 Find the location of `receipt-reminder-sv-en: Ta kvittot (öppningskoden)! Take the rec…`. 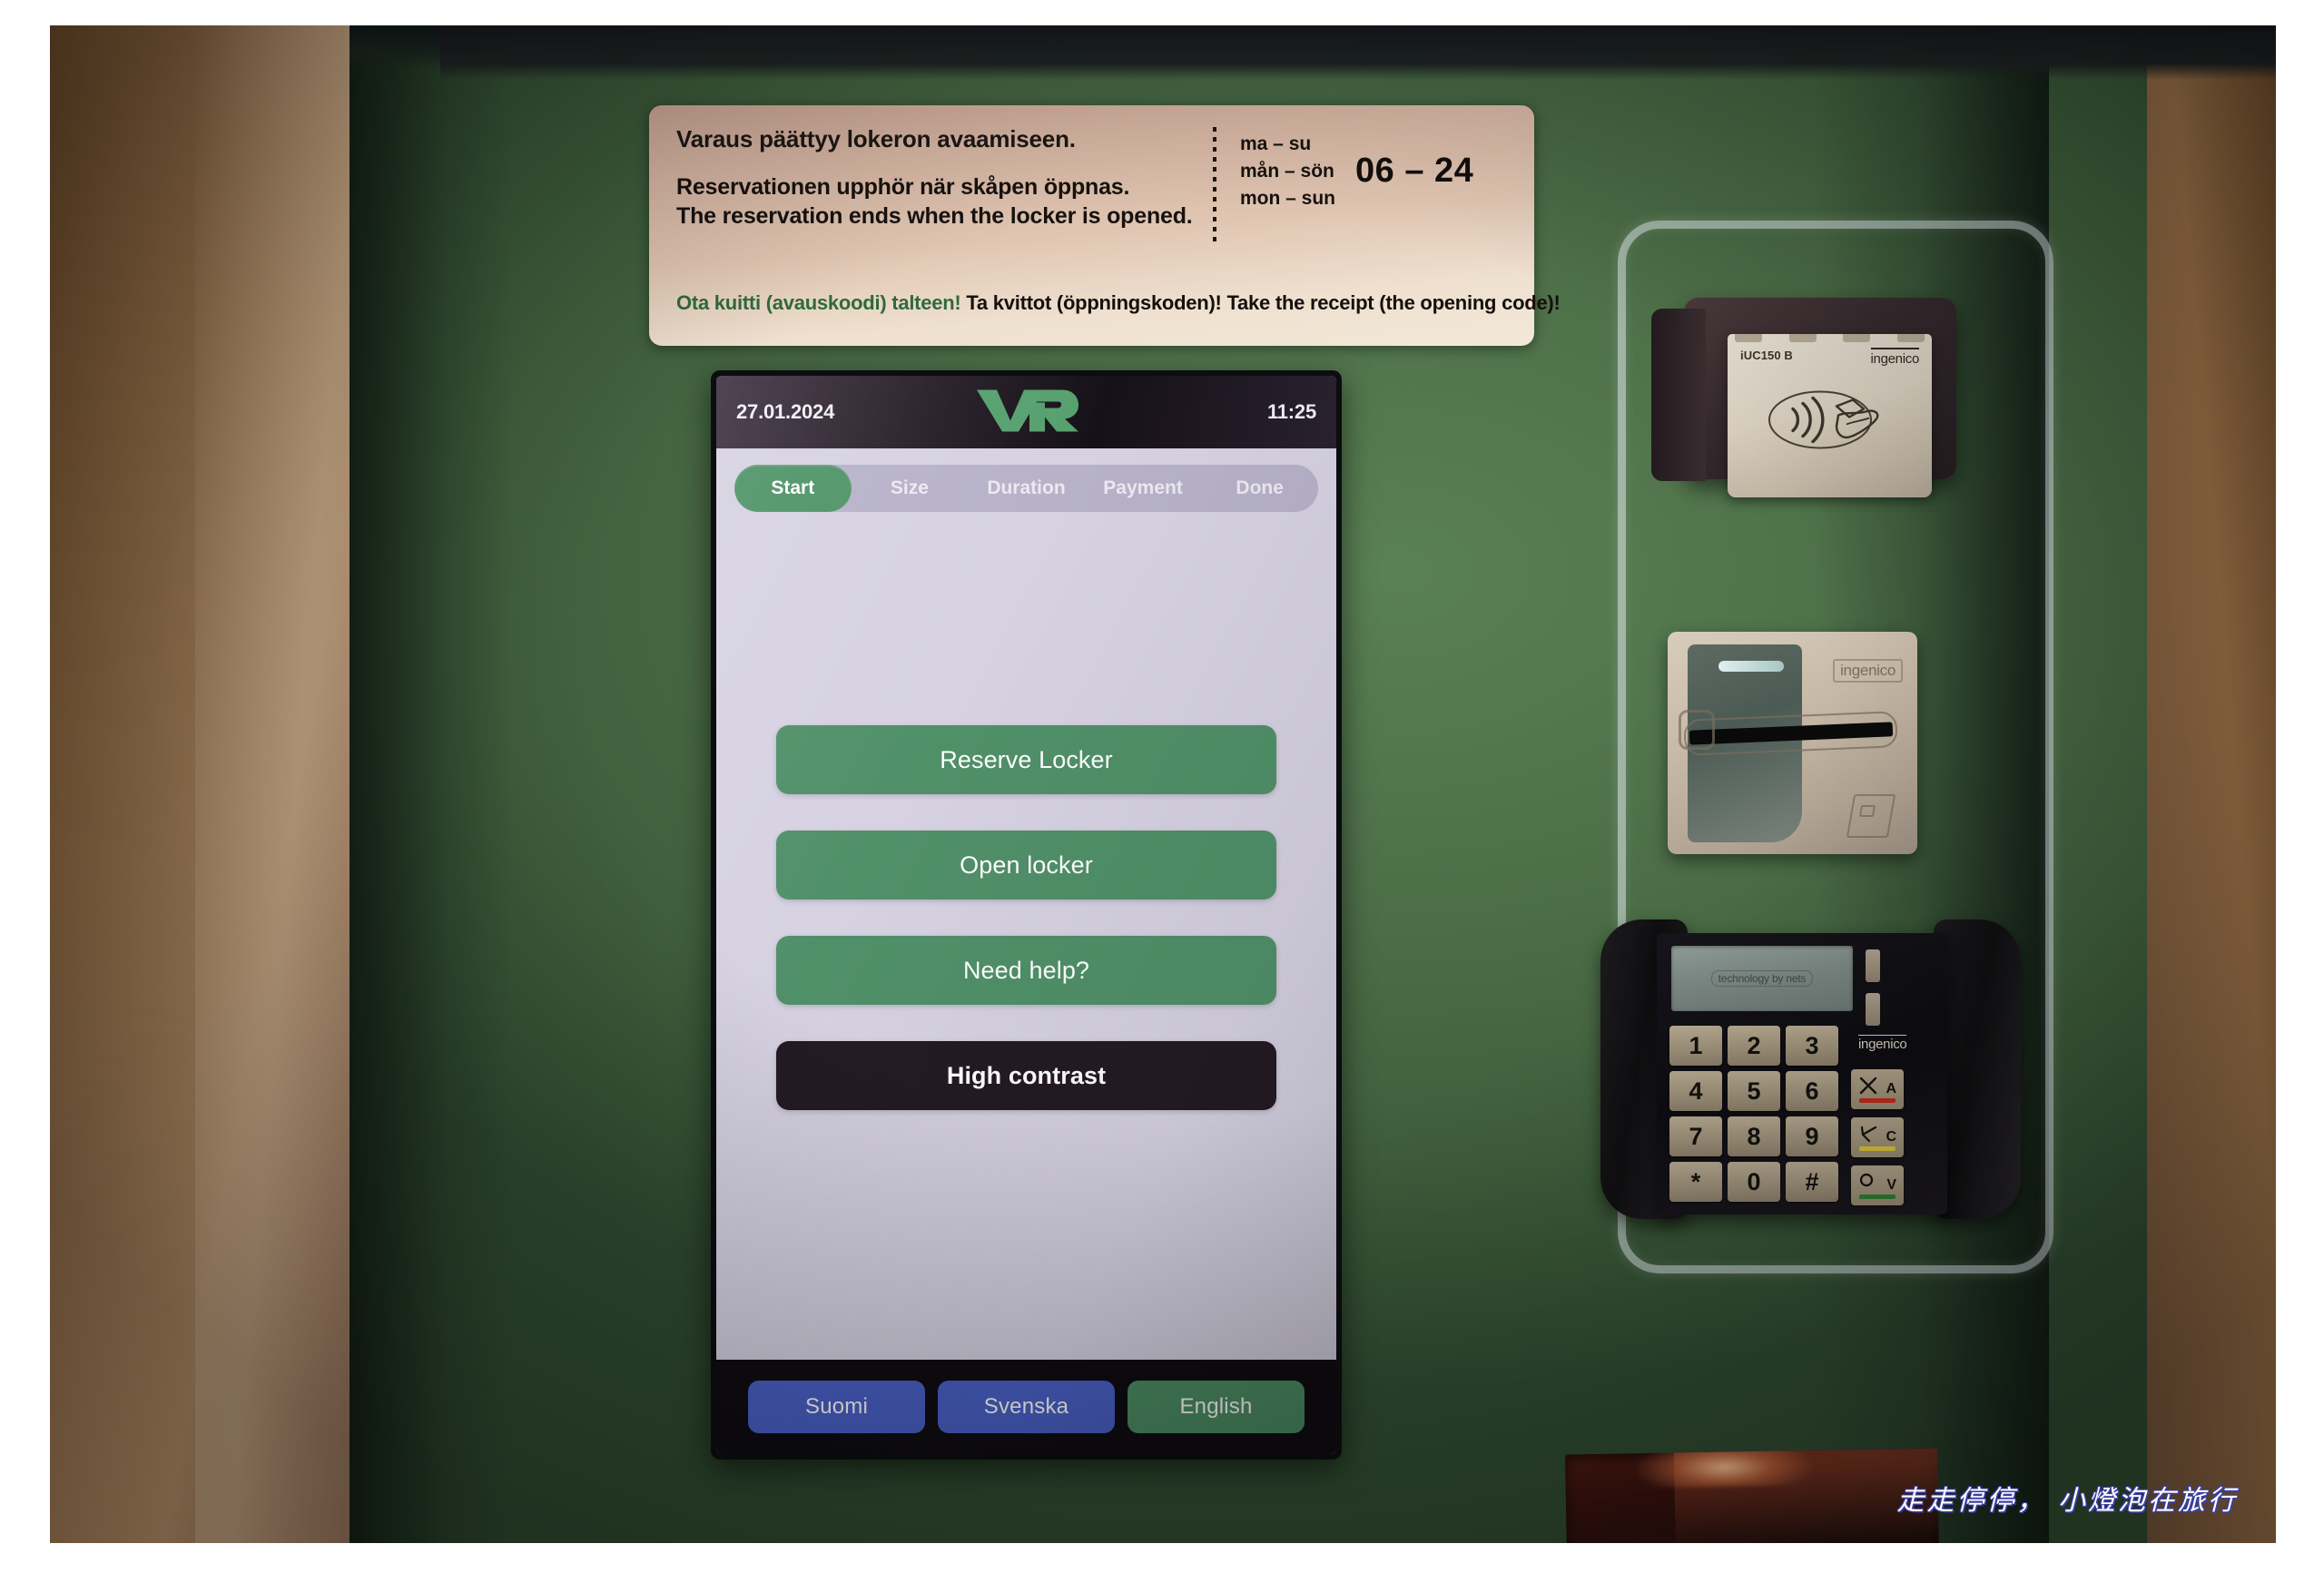

receipt-reminder-sv-en: Ta kvittot (öppningskoden)! Take the rec… is located at coordinates (1263, 302).